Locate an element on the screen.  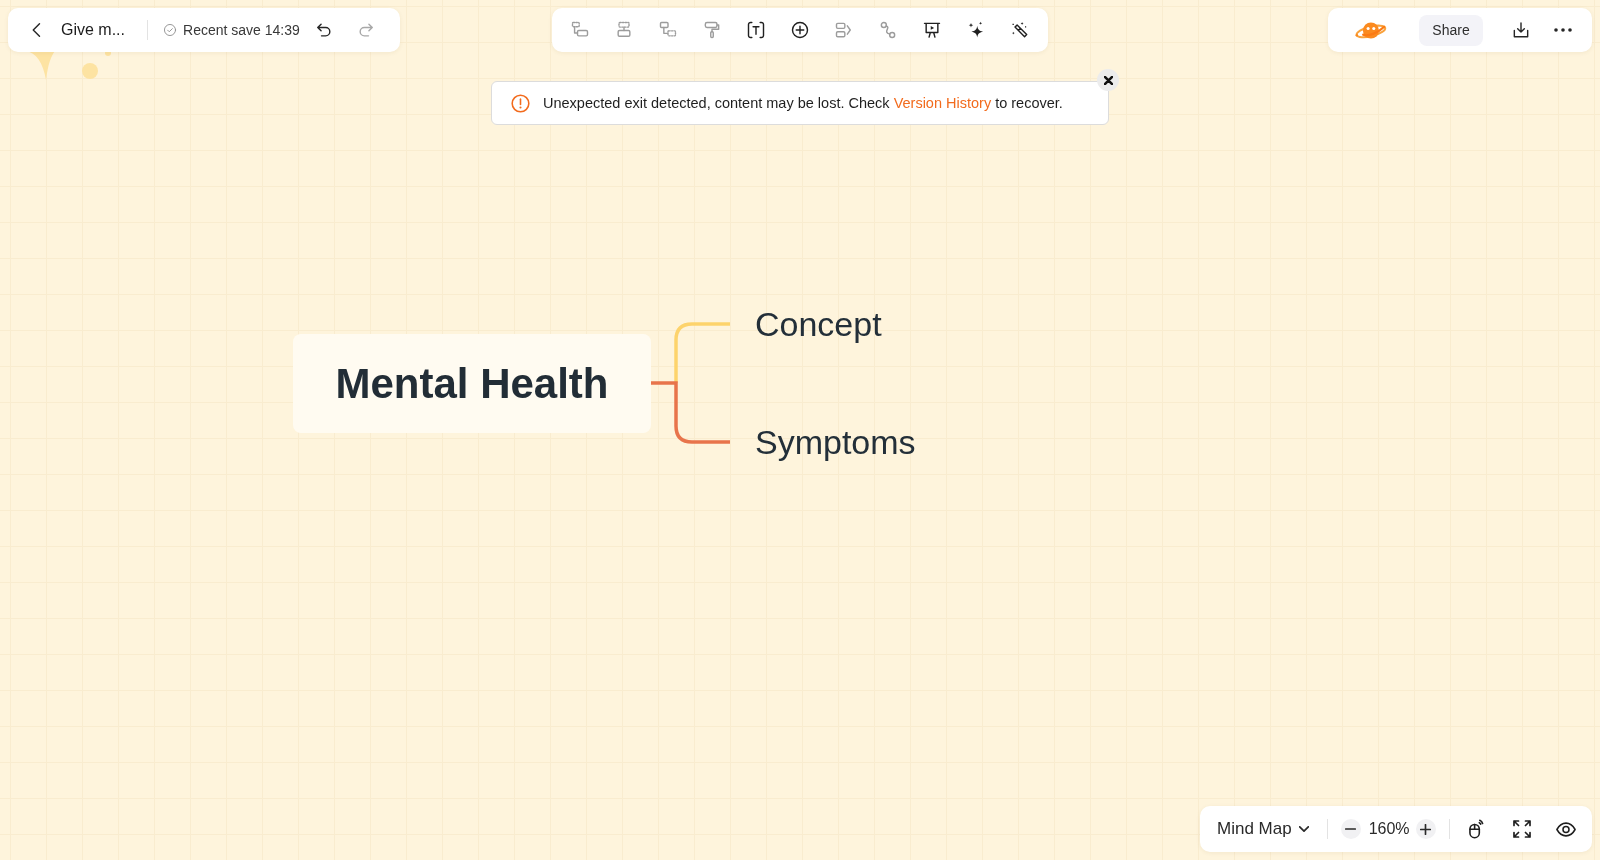
chevron-down-icon is located at coordinates (1303, 829).